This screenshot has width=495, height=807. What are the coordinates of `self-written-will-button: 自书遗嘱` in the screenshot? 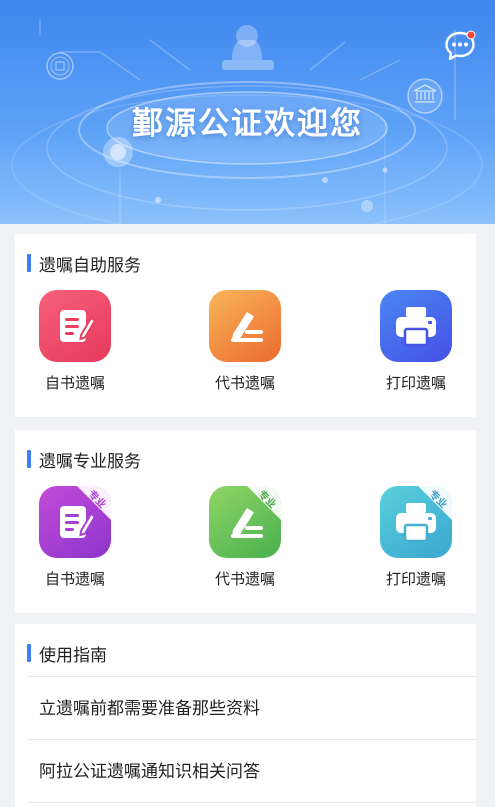 It's located at (75, 341).